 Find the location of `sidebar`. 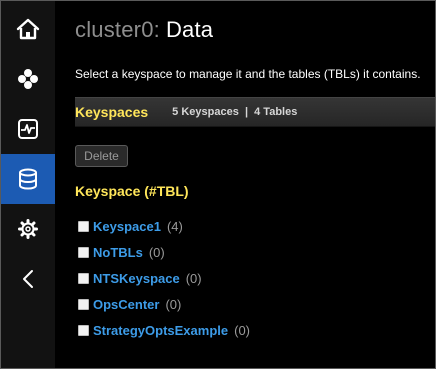

sidebar is located at coordinates (28, 184).